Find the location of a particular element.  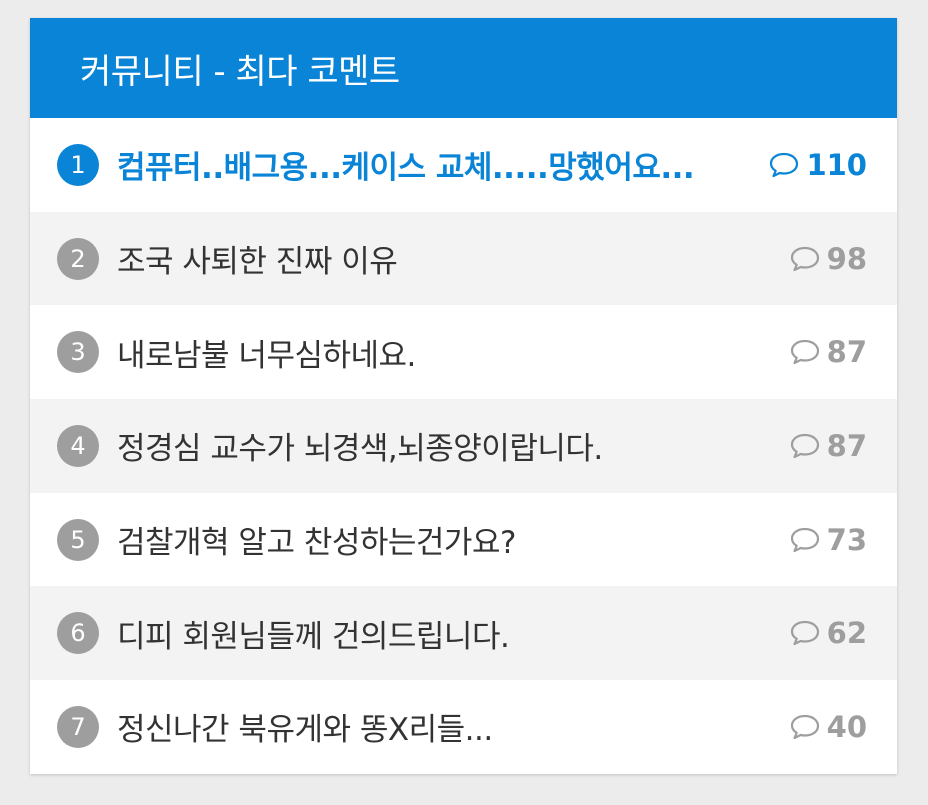

comment-count: 40 is located at coordinates (828, 727).